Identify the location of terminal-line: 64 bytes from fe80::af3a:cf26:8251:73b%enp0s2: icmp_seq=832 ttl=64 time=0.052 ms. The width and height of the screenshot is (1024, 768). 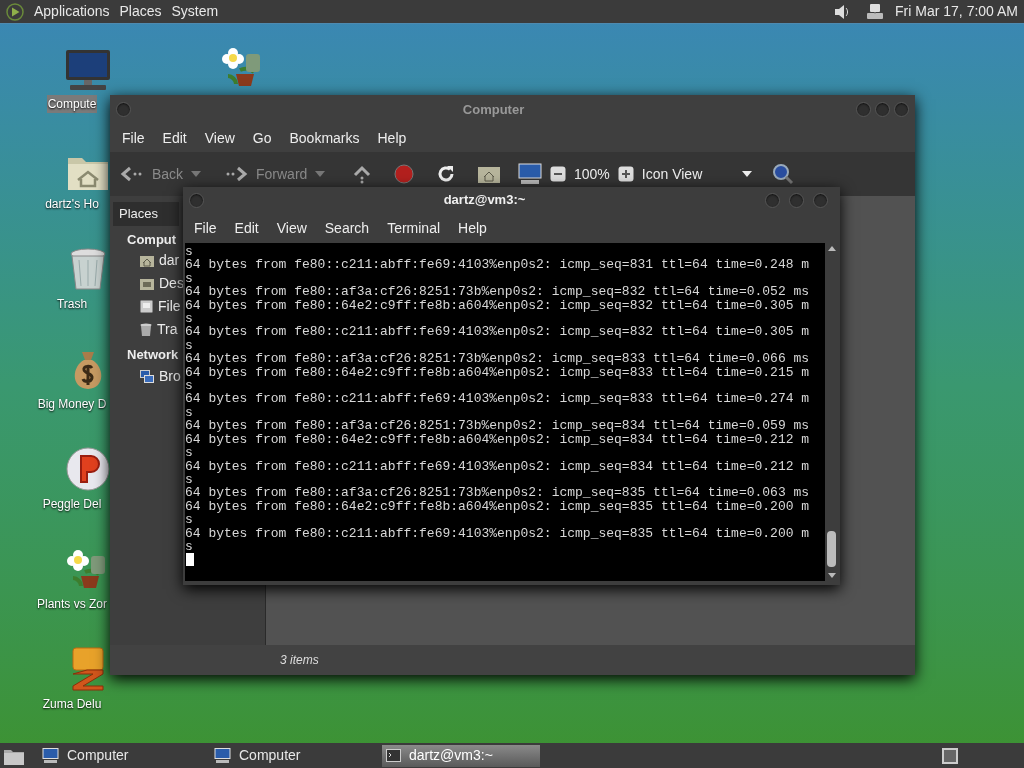
(497, 292).